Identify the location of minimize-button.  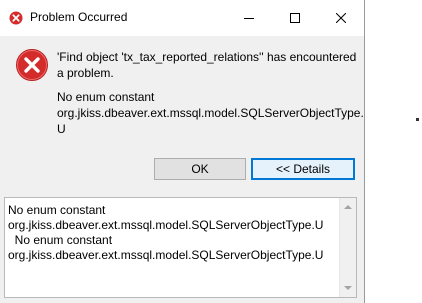
(249, 18).